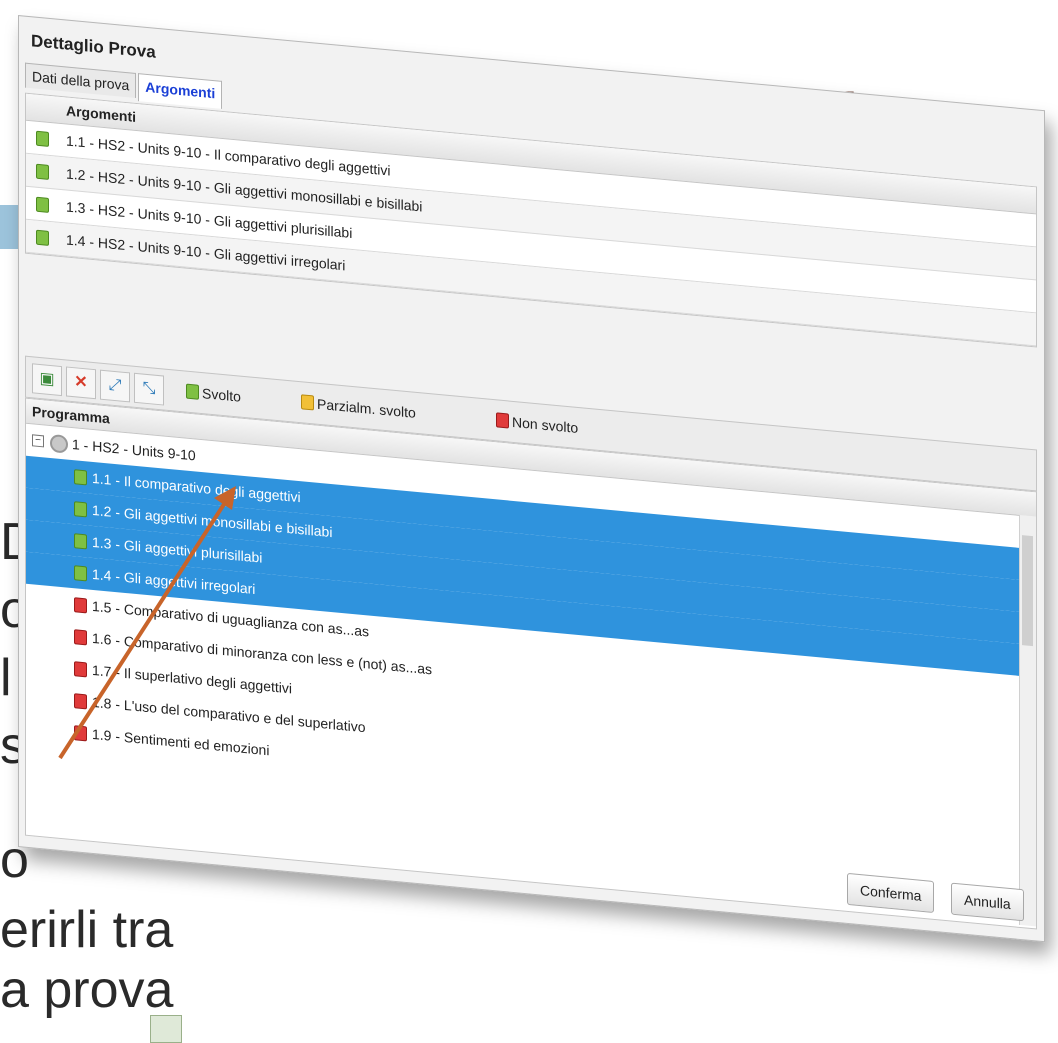 The height and width of the screenshot is (1043, 1058). I want to click on arrow-head-icon, so click(225, 498).